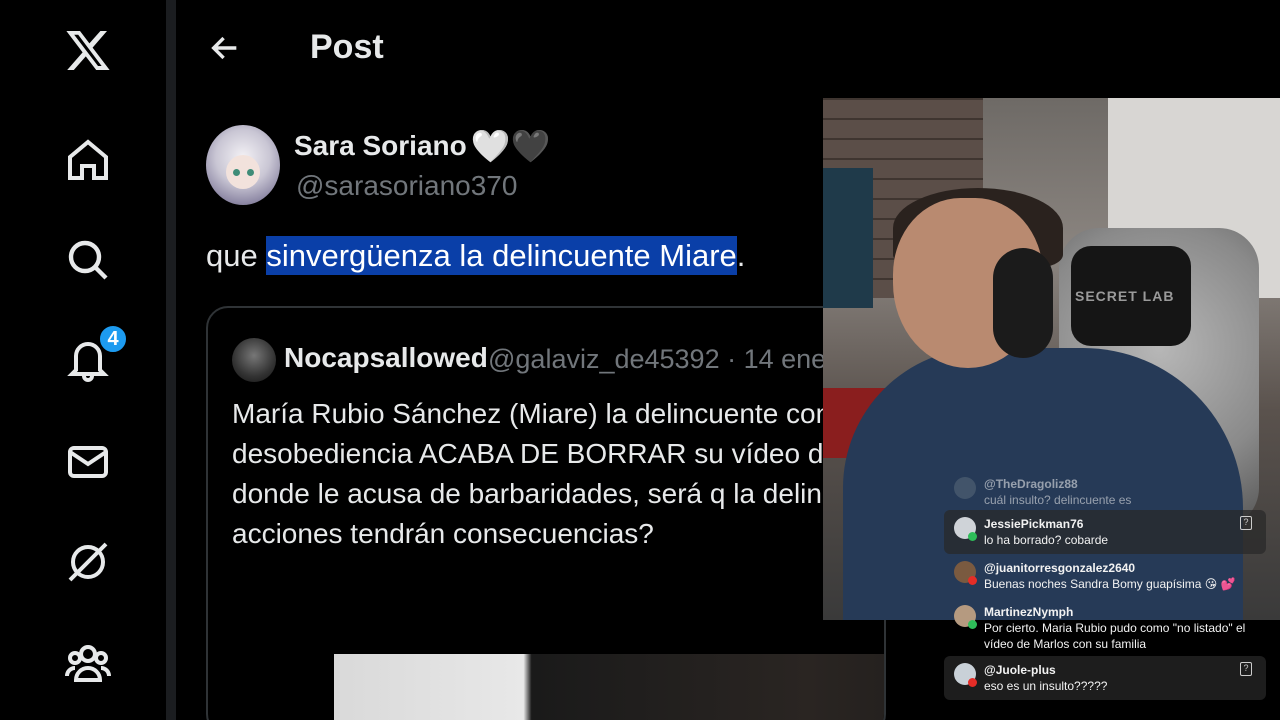 This screenshot has height=720, width=1280. Describe the element at coordinates (88, 662) in the screenshot. I see `communities-icon` at that location.